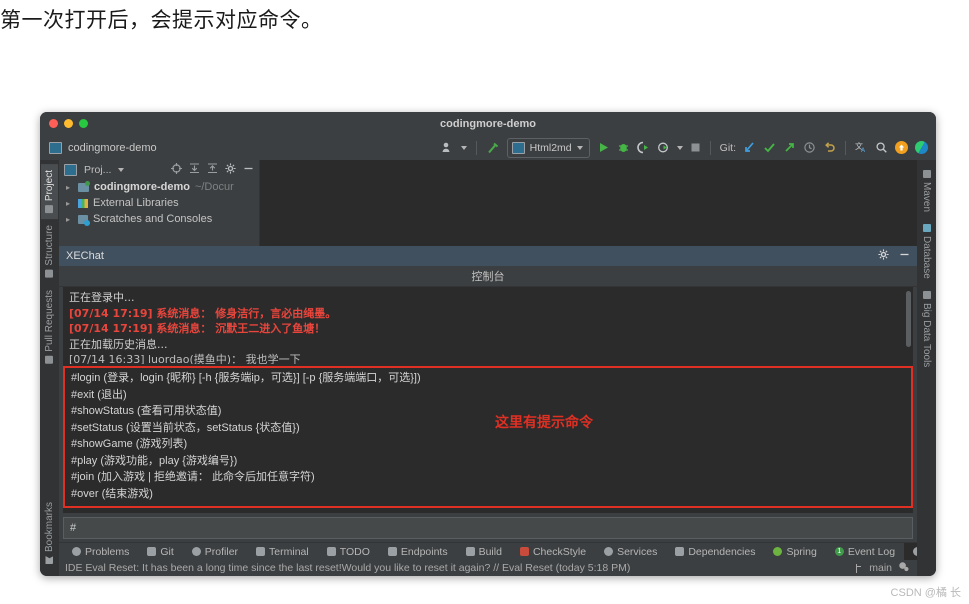  I want to click on maven-icon, so click(926, 174).